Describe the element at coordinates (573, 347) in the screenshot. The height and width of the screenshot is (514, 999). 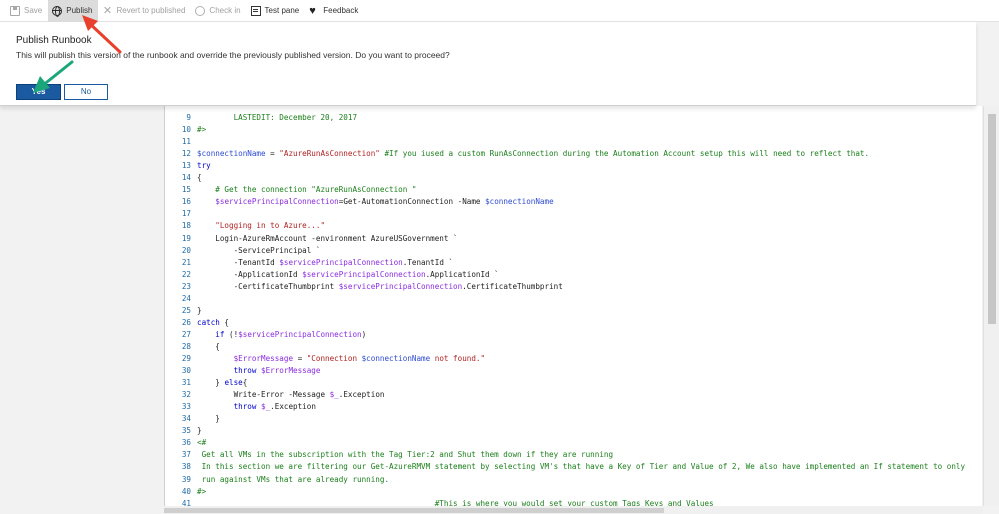
I see `code-line: 28 {` at that location.